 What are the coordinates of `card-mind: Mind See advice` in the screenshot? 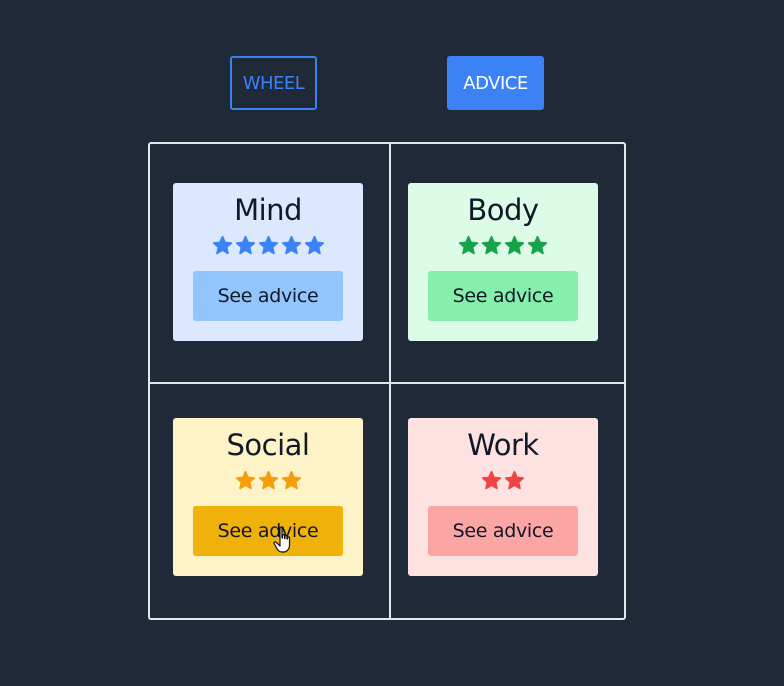 It's located at (268, 262).